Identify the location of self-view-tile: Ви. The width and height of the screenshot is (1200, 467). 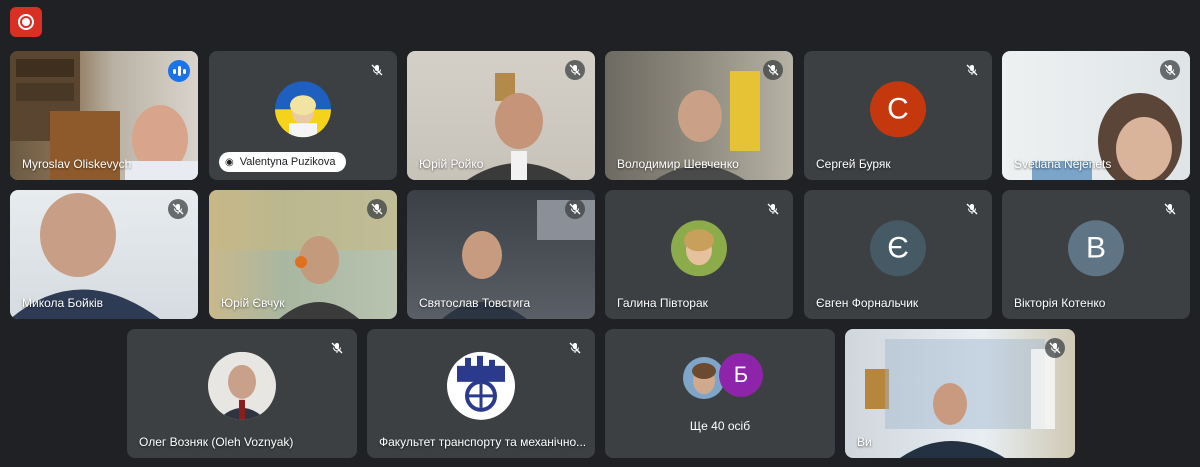
(960, 393).